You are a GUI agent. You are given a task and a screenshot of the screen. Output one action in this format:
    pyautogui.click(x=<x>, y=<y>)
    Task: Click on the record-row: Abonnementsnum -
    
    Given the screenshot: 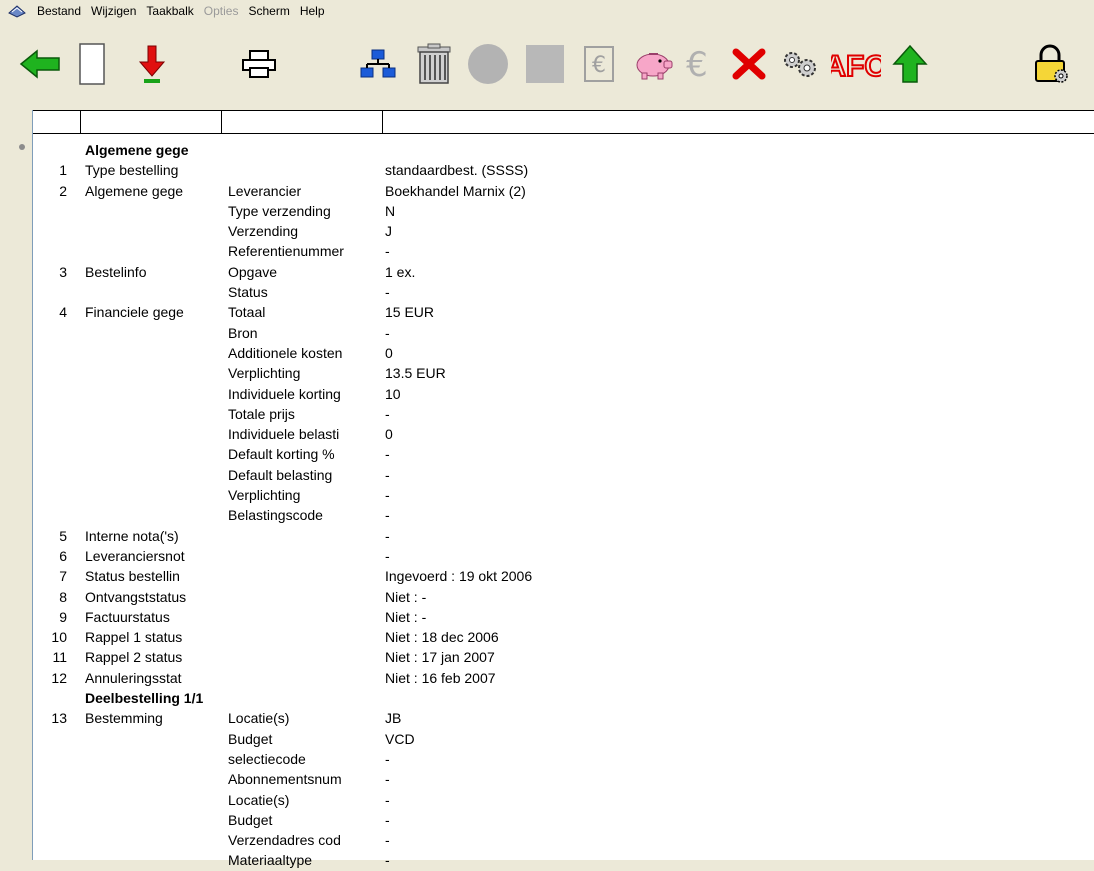 What is the action you would take?
    pyautogui.click(x=563, y=779)
    